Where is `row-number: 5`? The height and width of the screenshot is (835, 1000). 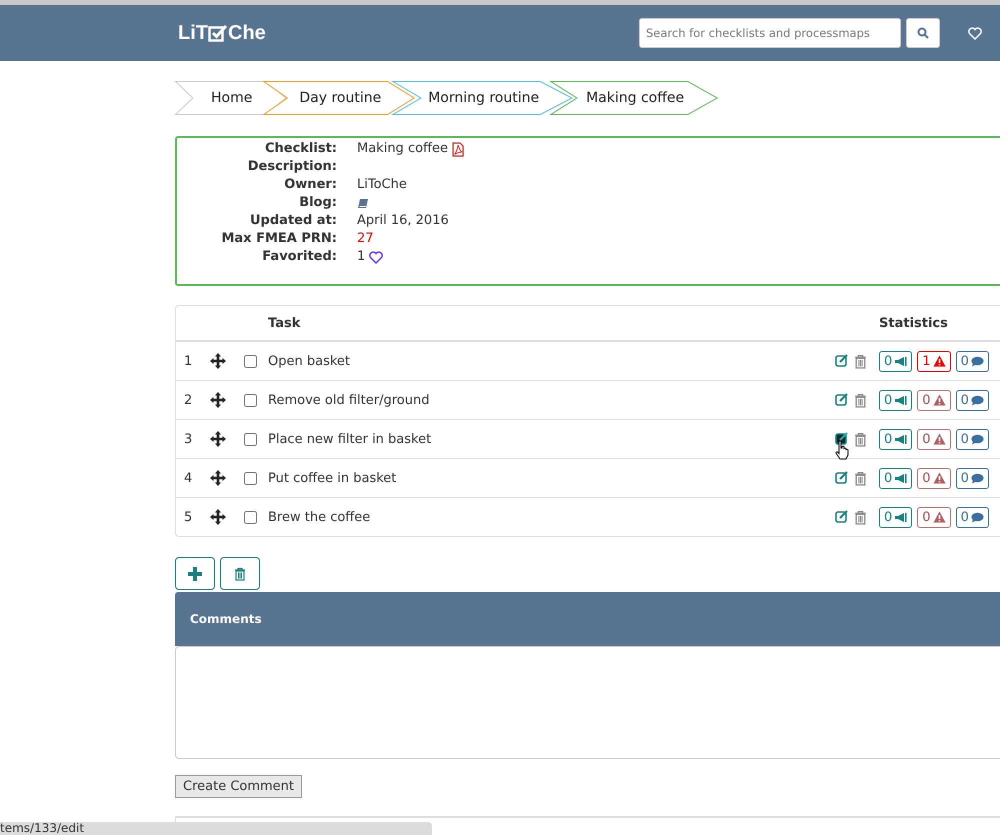
row-number: 5 is located at coordinates (188, 517).